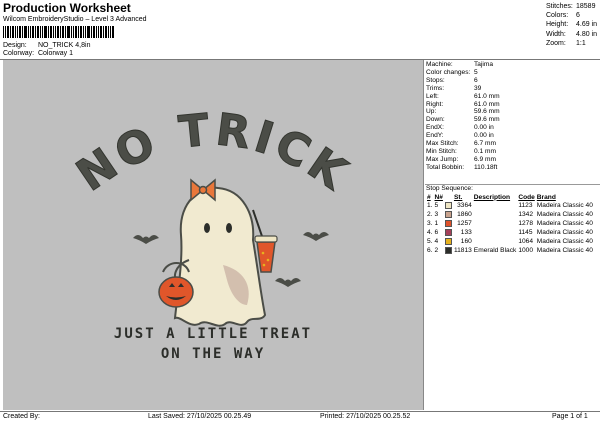  What do you see at coordinates (430, 205) in the screenshot?
I see `stop-index: 1.` at bounding box center [430, 205].